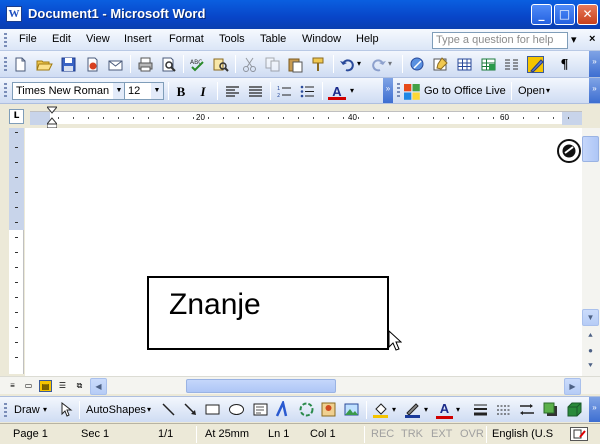 Image resolution: width=600 pixels, height=444 pixels. I want to click on vertical-ruler, so click(16, 251).